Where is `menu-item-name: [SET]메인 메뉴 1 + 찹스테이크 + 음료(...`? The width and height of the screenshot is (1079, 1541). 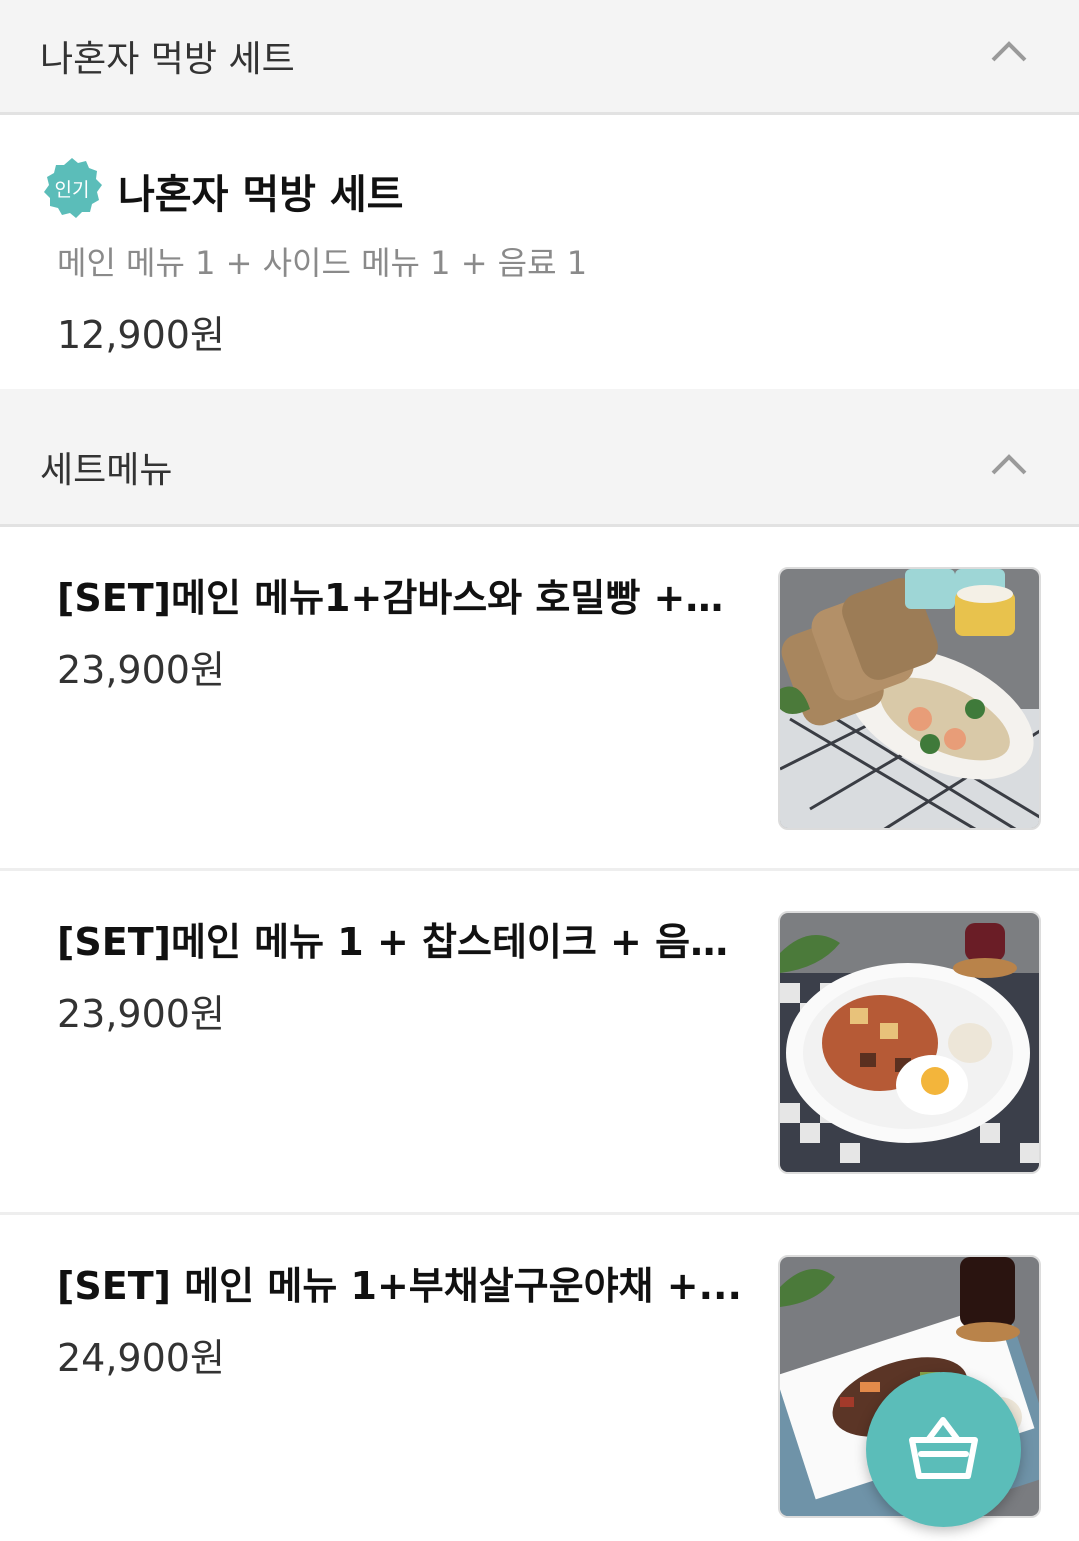
menu-item-name: [SET]메인 메뉴 1 + 찹스테이크 + 음료(... is located at coordinates (407, 942).